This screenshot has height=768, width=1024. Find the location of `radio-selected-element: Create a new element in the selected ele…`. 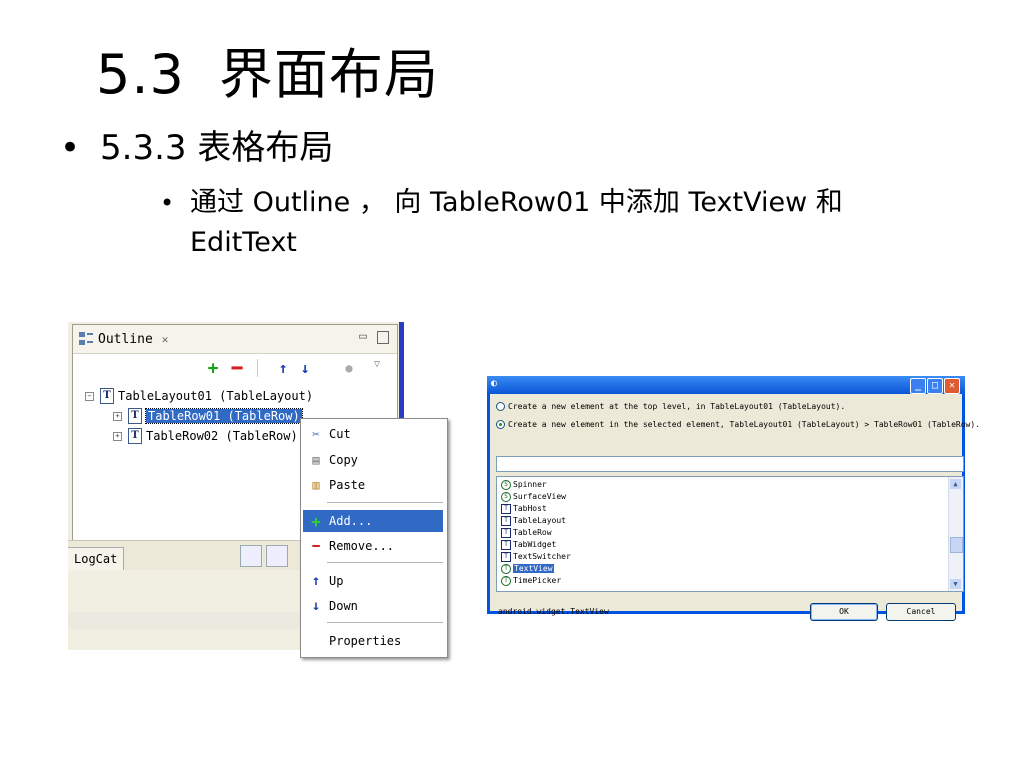

radio-selected-element: Create a new element in the selected ele… is located at coordinates (738, 424).